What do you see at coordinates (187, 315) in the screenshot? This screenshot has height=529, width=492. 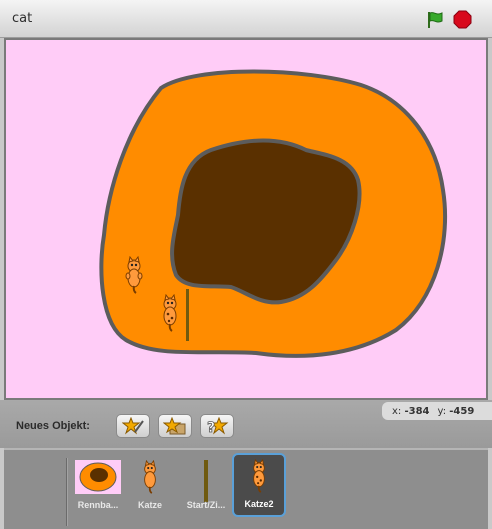 I see `start-finish-line-sprite` at bounding box center [187, 315].